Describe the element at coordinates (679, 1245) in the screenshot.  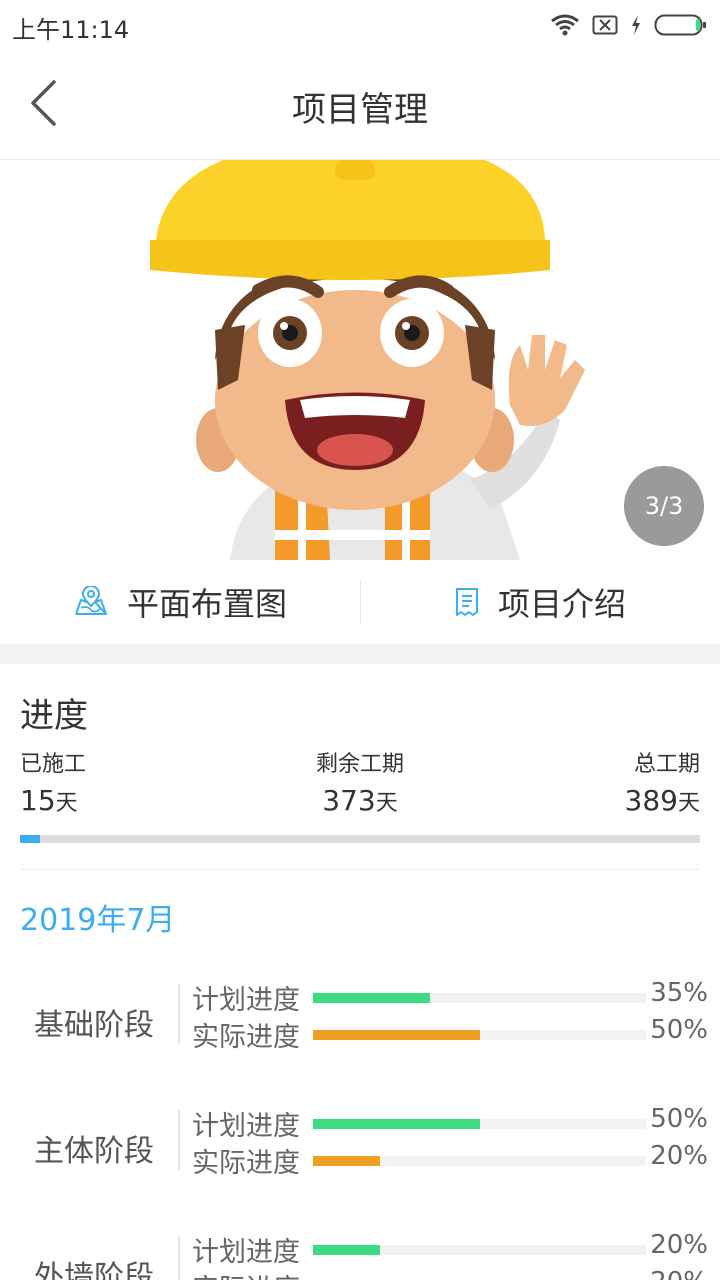
I see `planned-progress-percent: 20%` at that location.